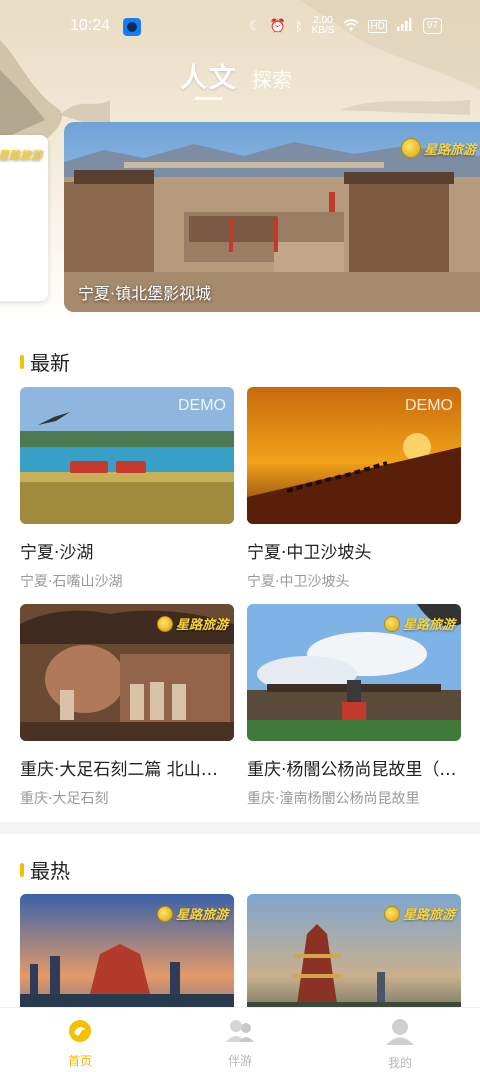 The width and height of the screenshot is (480, 1072). I want to click on tab-explore: 探索, so click(272, 78).